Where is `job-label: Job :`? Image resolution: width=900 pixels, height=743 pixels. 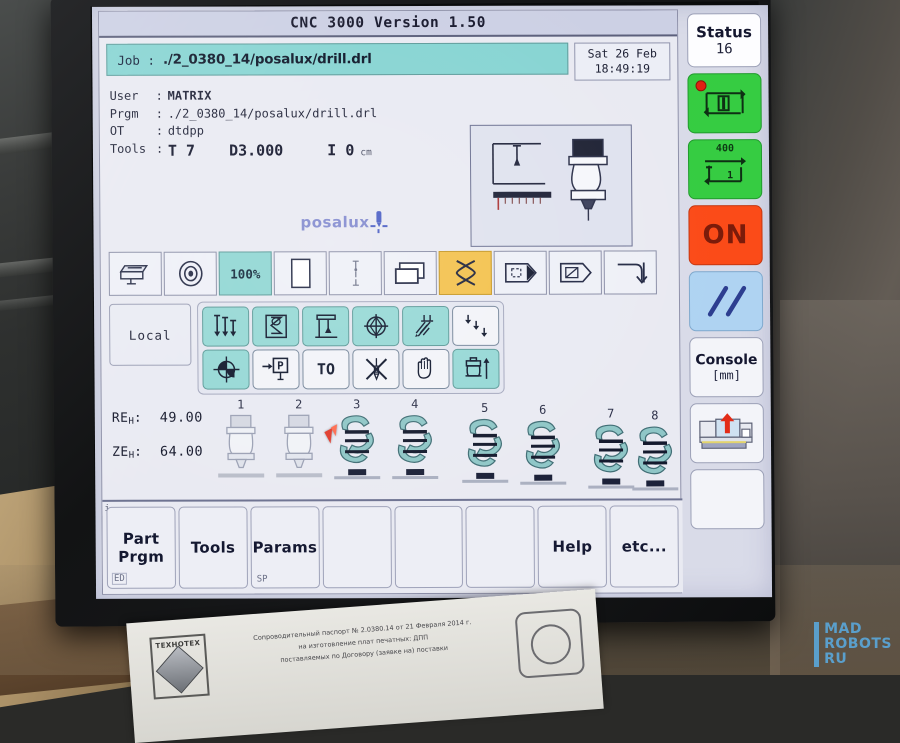 job-label: Job : is located at coordinates (136, 59).